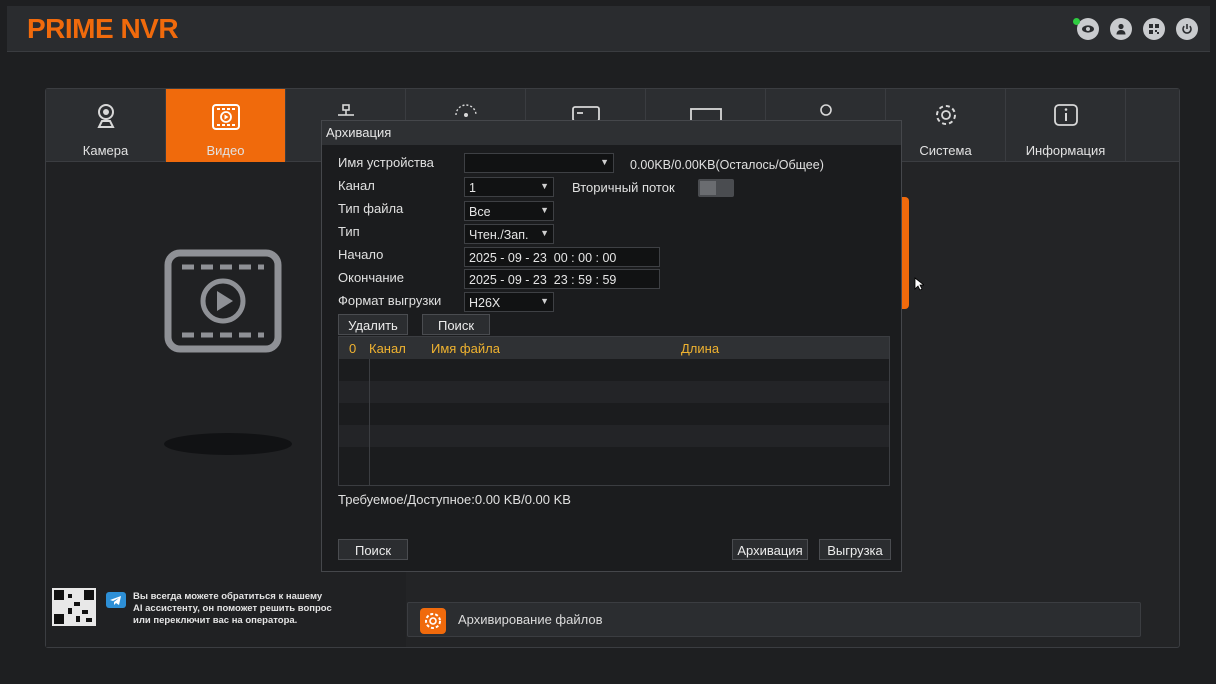  I want to click on nav-item-info: Информация, so click(1066, 125).